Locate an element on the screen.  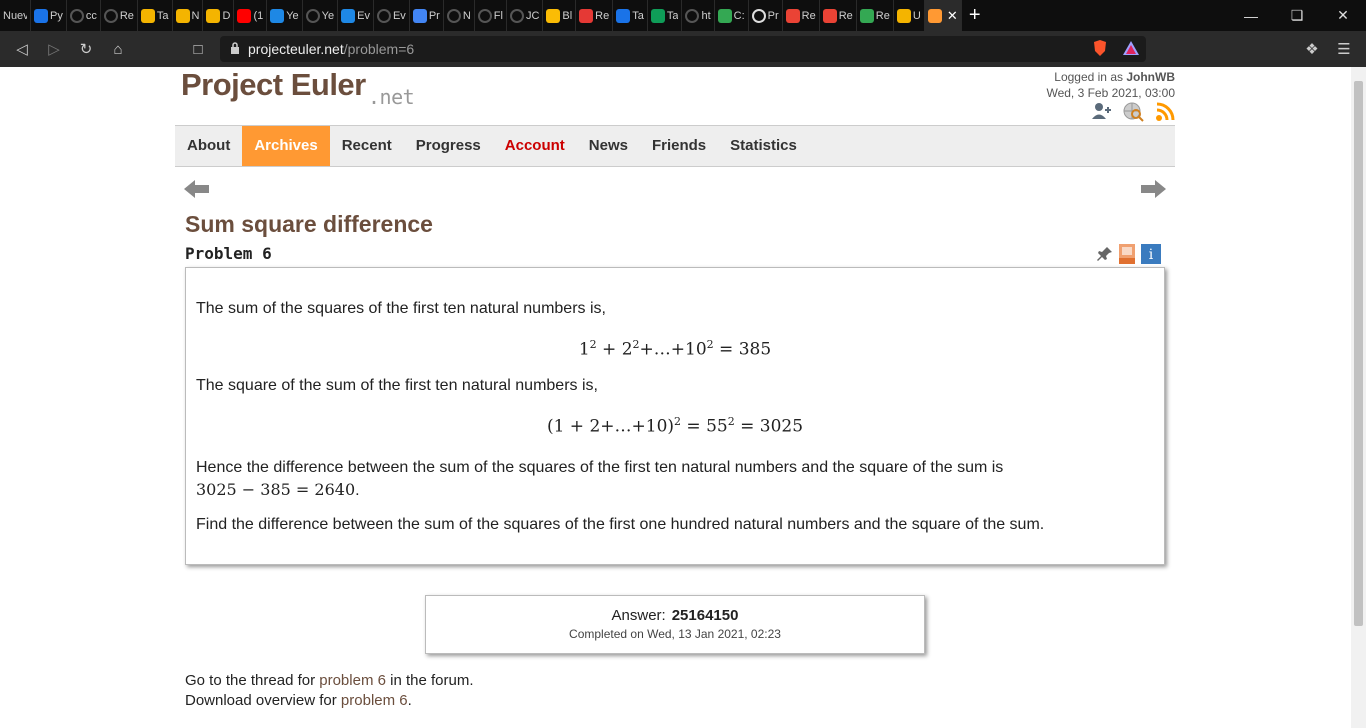
reload-icon: ↻ is located at coordinates (86, 49).